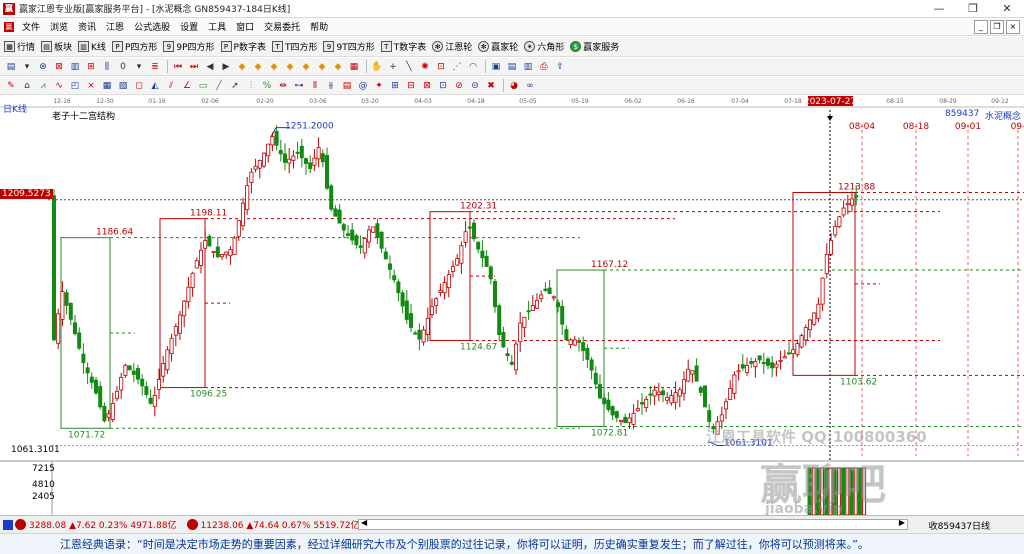 This screenshot has height=554, width=1024. Describe the element at coordinates (319, 26) in the screenshot. I see `menu-help: 帮助` at that location.